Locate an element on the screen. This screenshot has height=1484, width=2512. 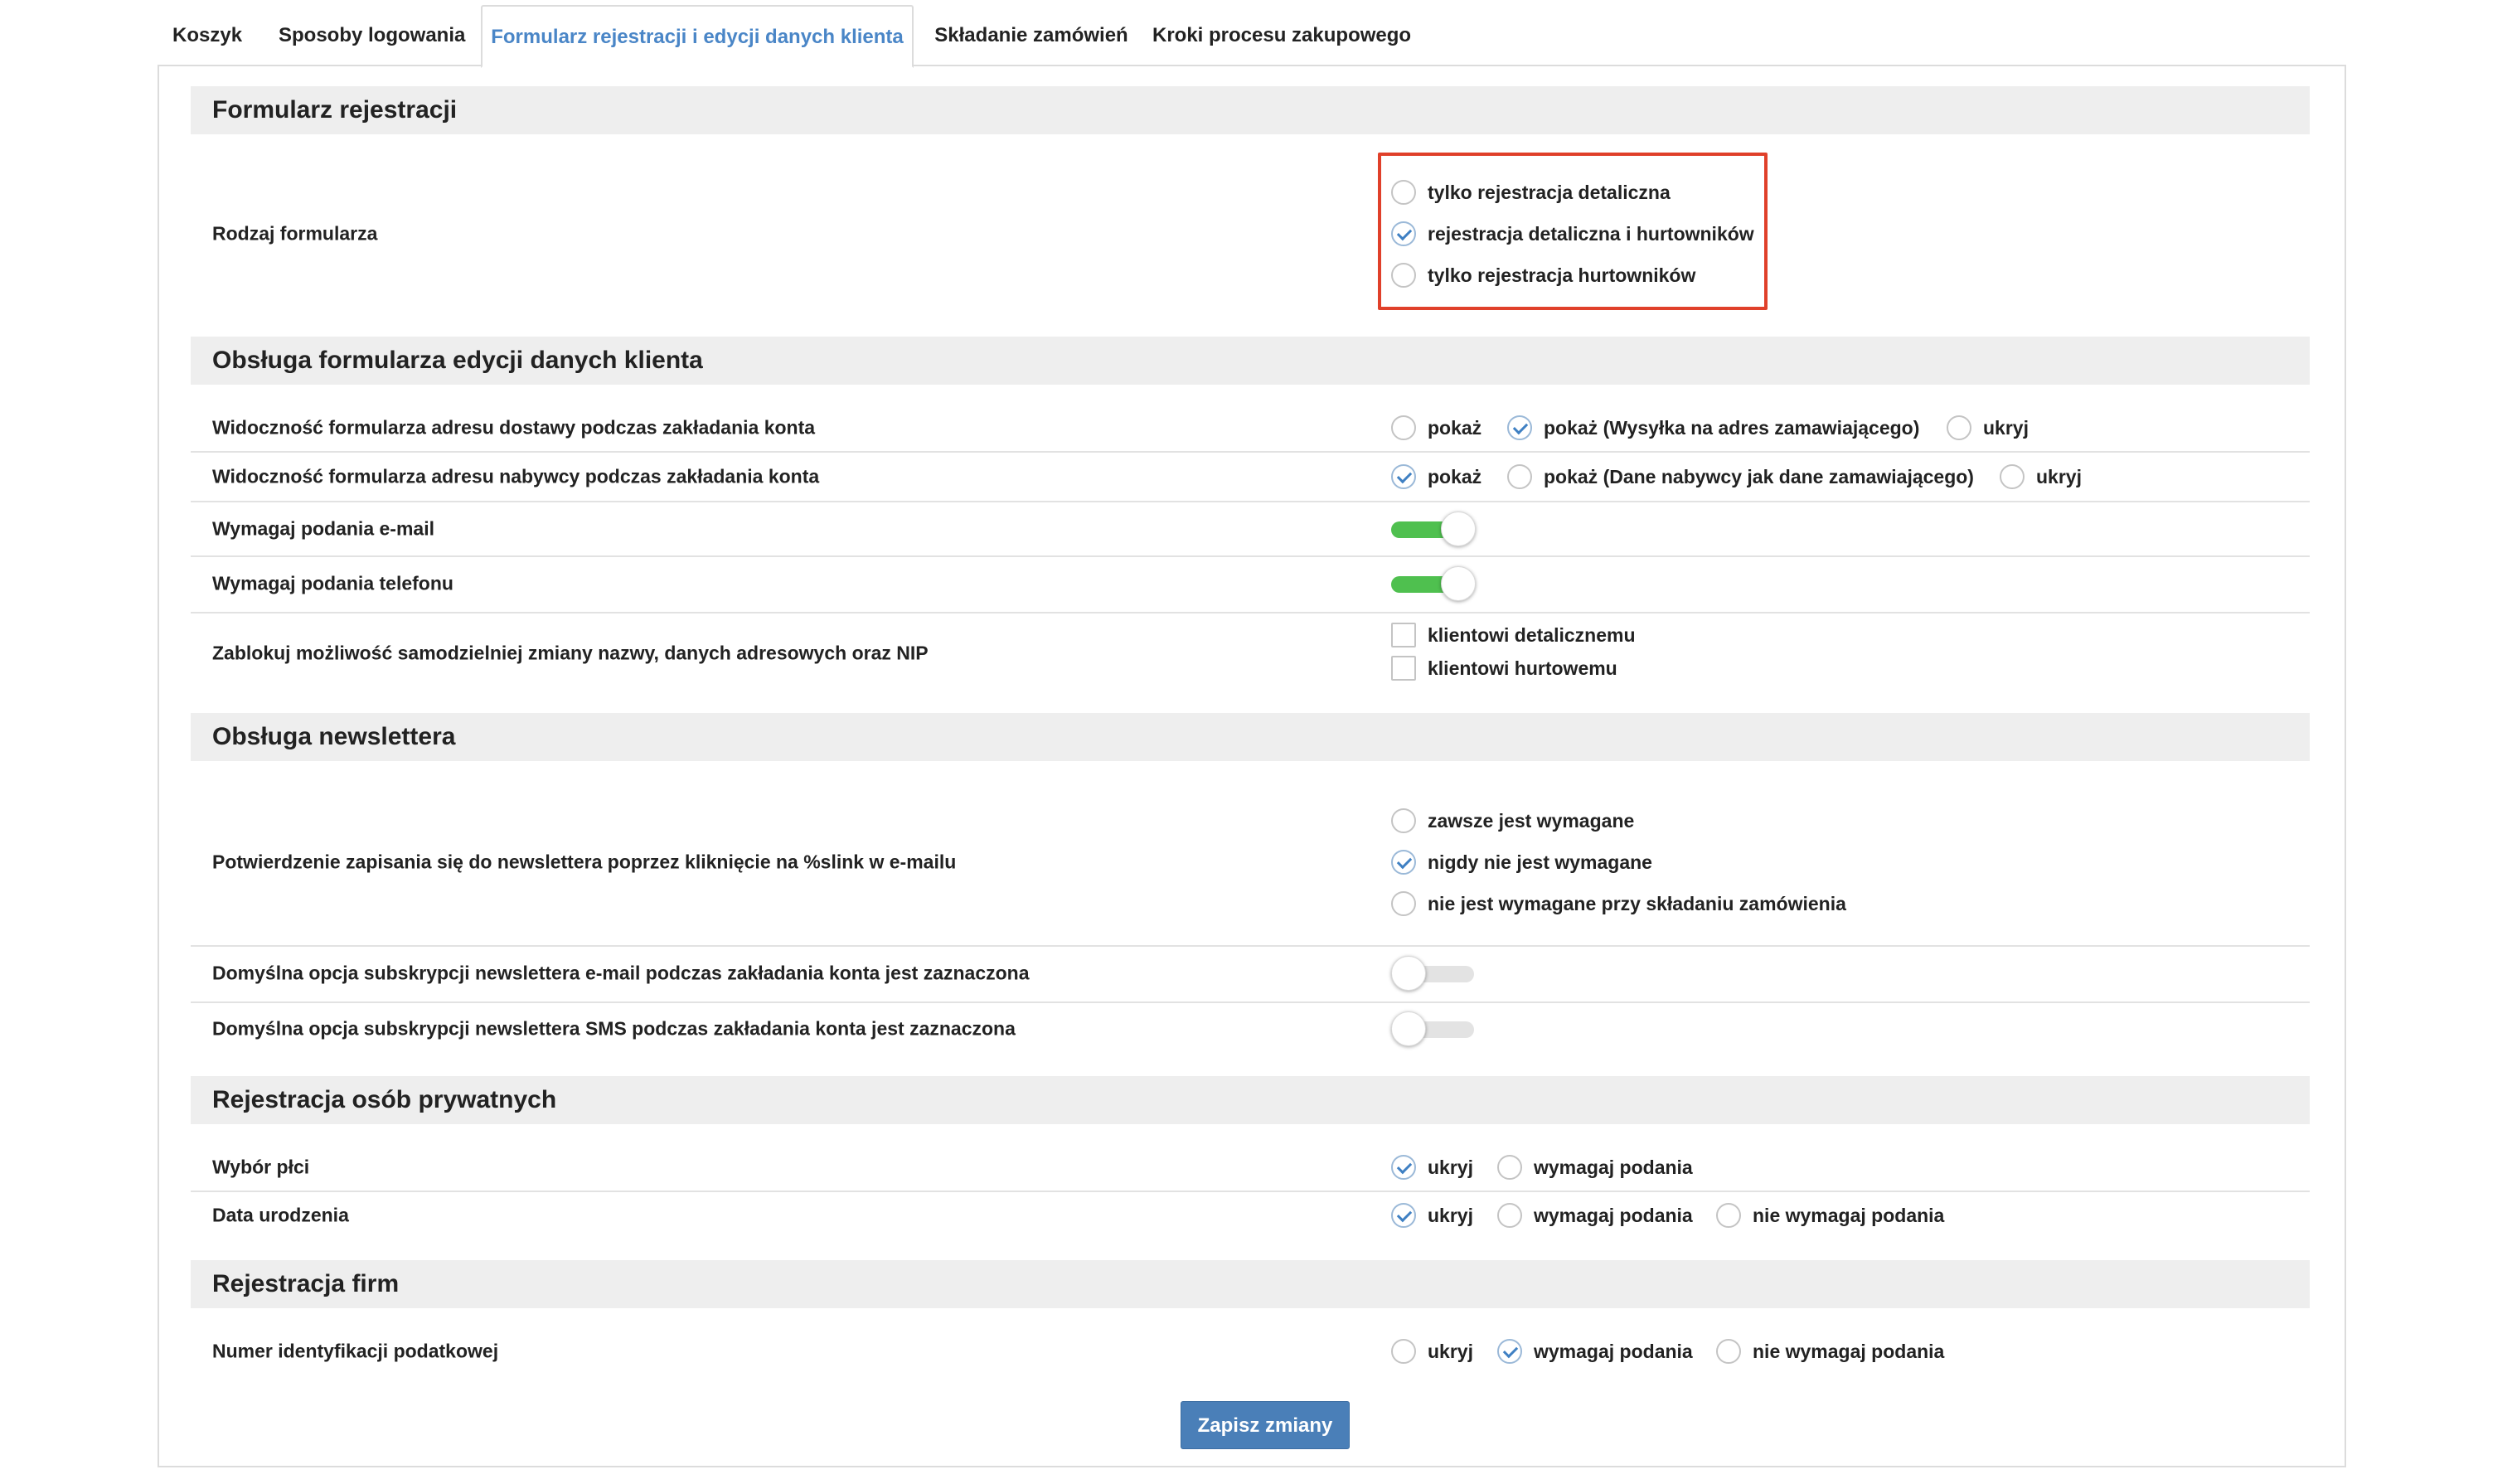
require-email-toggle is located at coordinates (1433, 529).